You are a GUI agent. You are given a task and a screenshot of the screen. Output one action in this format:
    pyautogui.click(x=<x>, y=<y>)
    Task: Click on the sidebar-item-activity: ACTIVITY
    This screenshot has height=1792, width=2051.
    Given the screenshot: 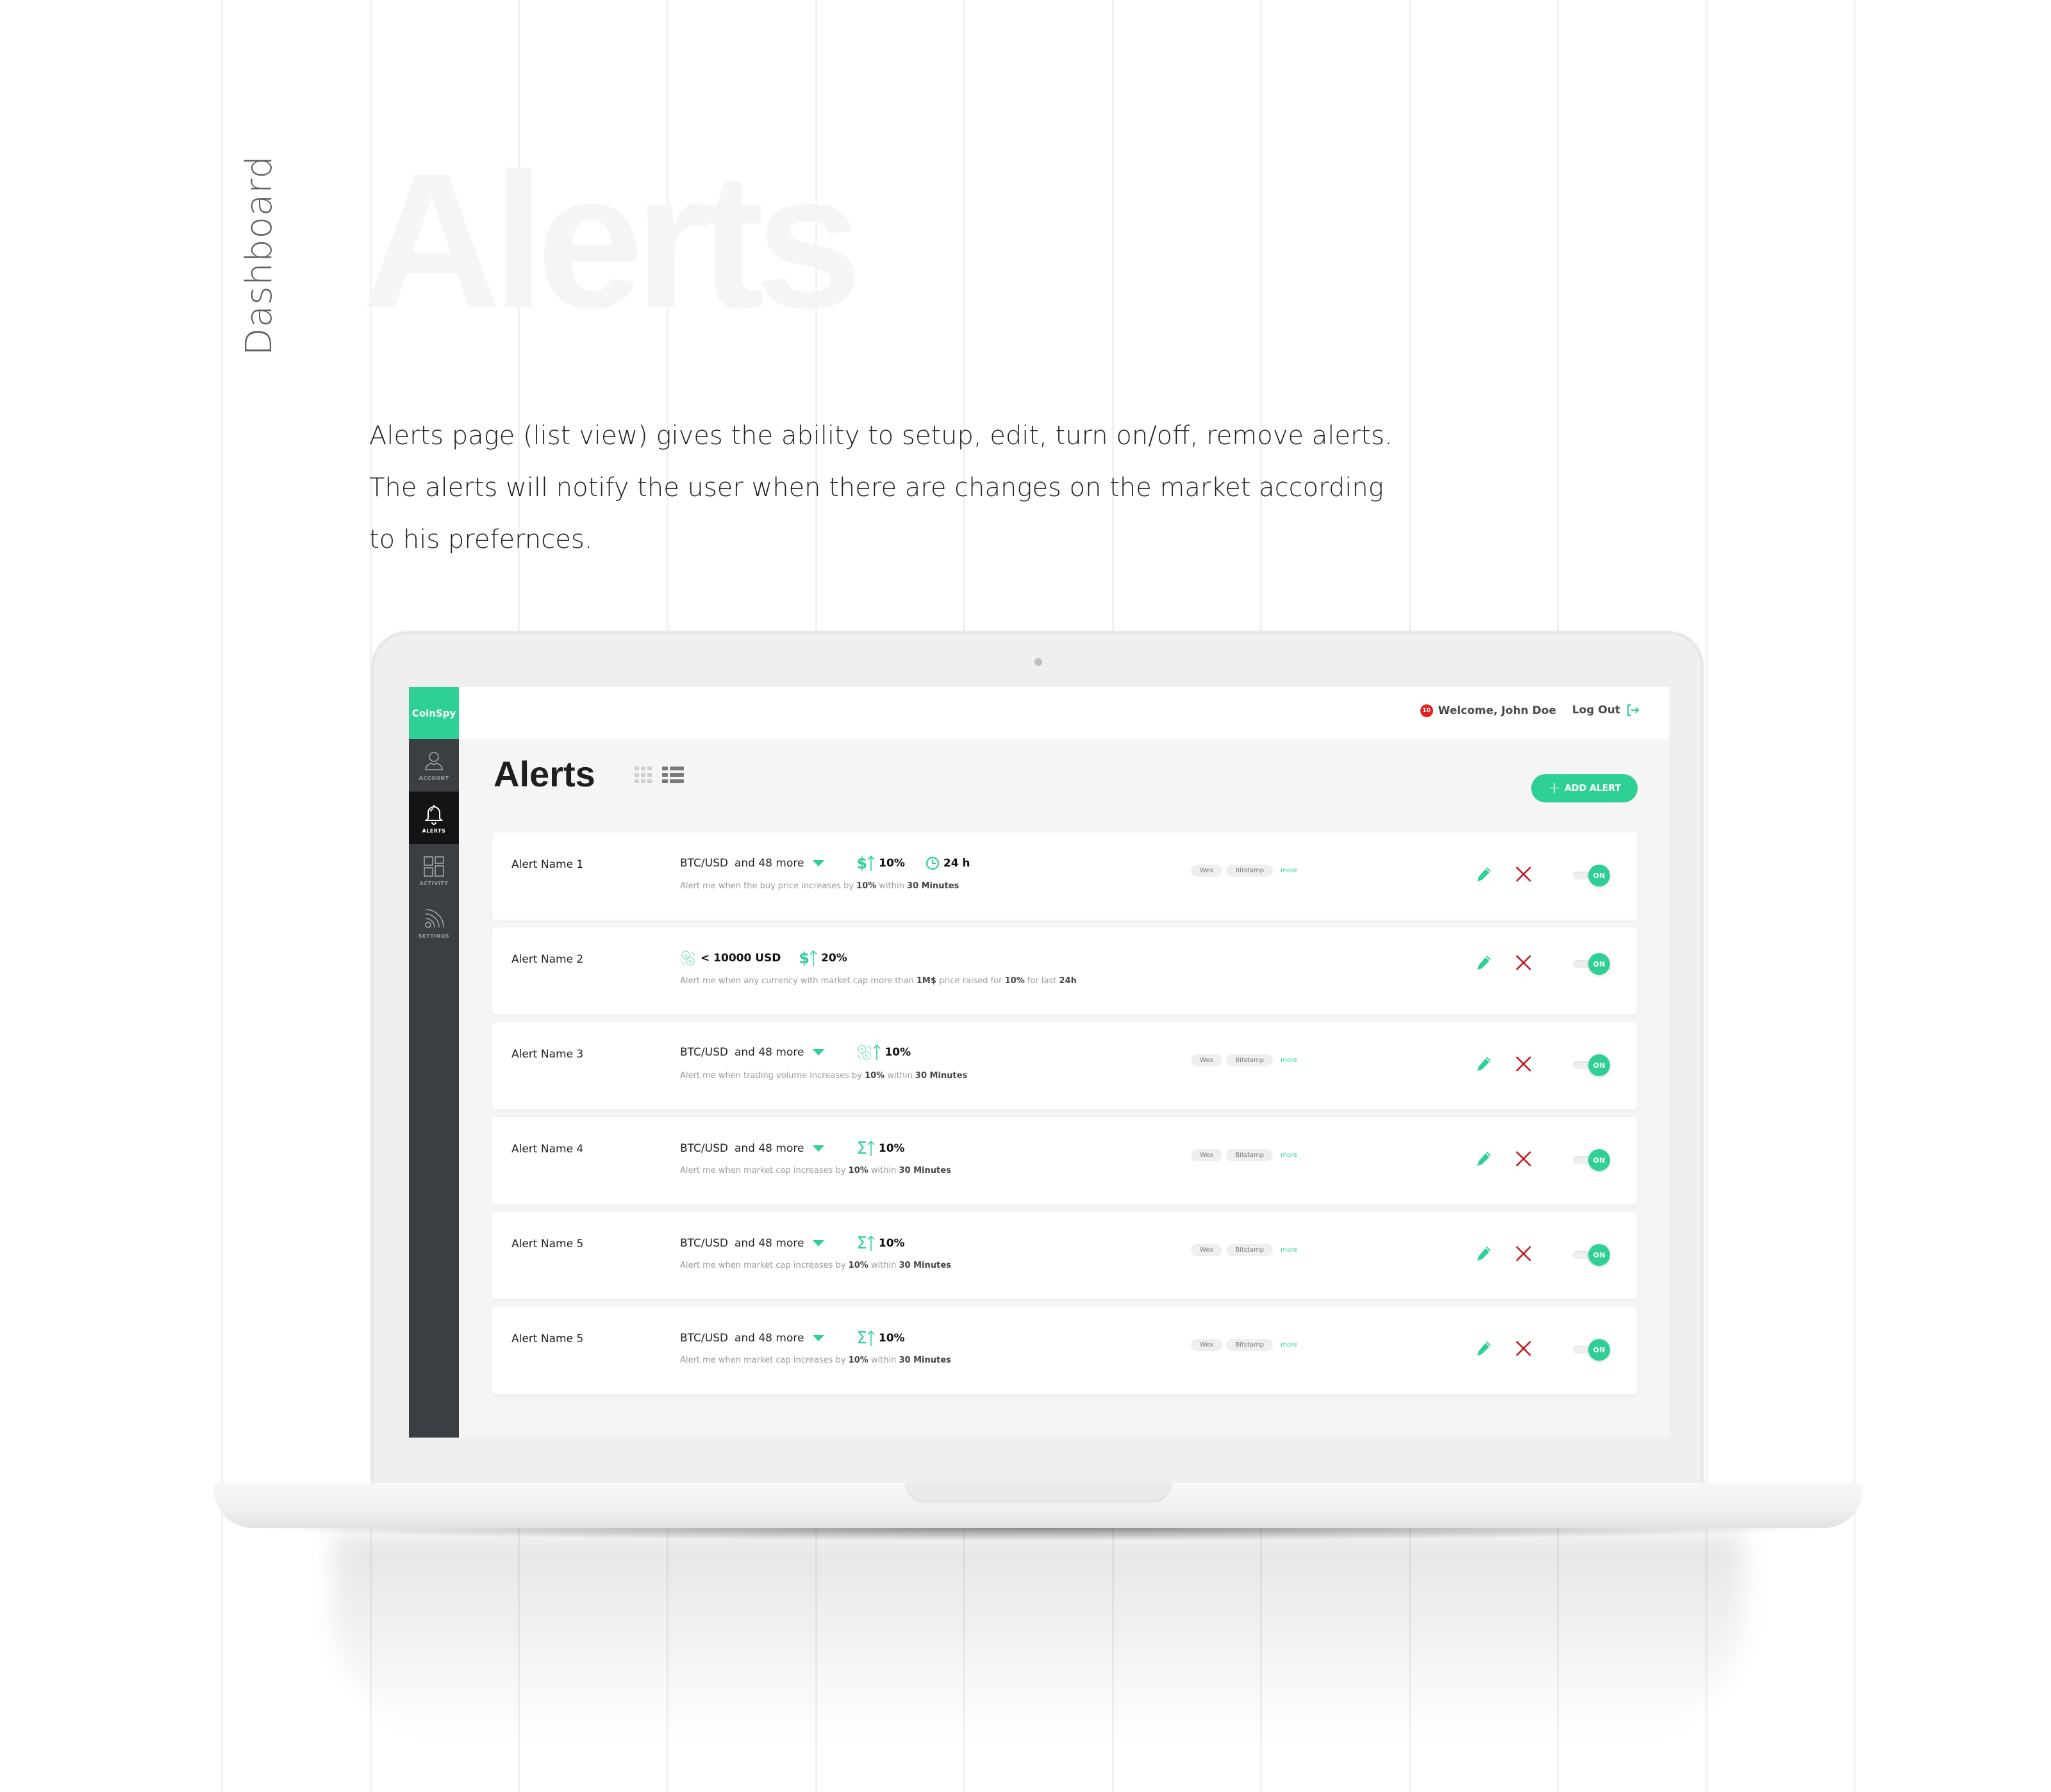 What is the action you would take?
    pyautogui.click(x=434, y=870)
    